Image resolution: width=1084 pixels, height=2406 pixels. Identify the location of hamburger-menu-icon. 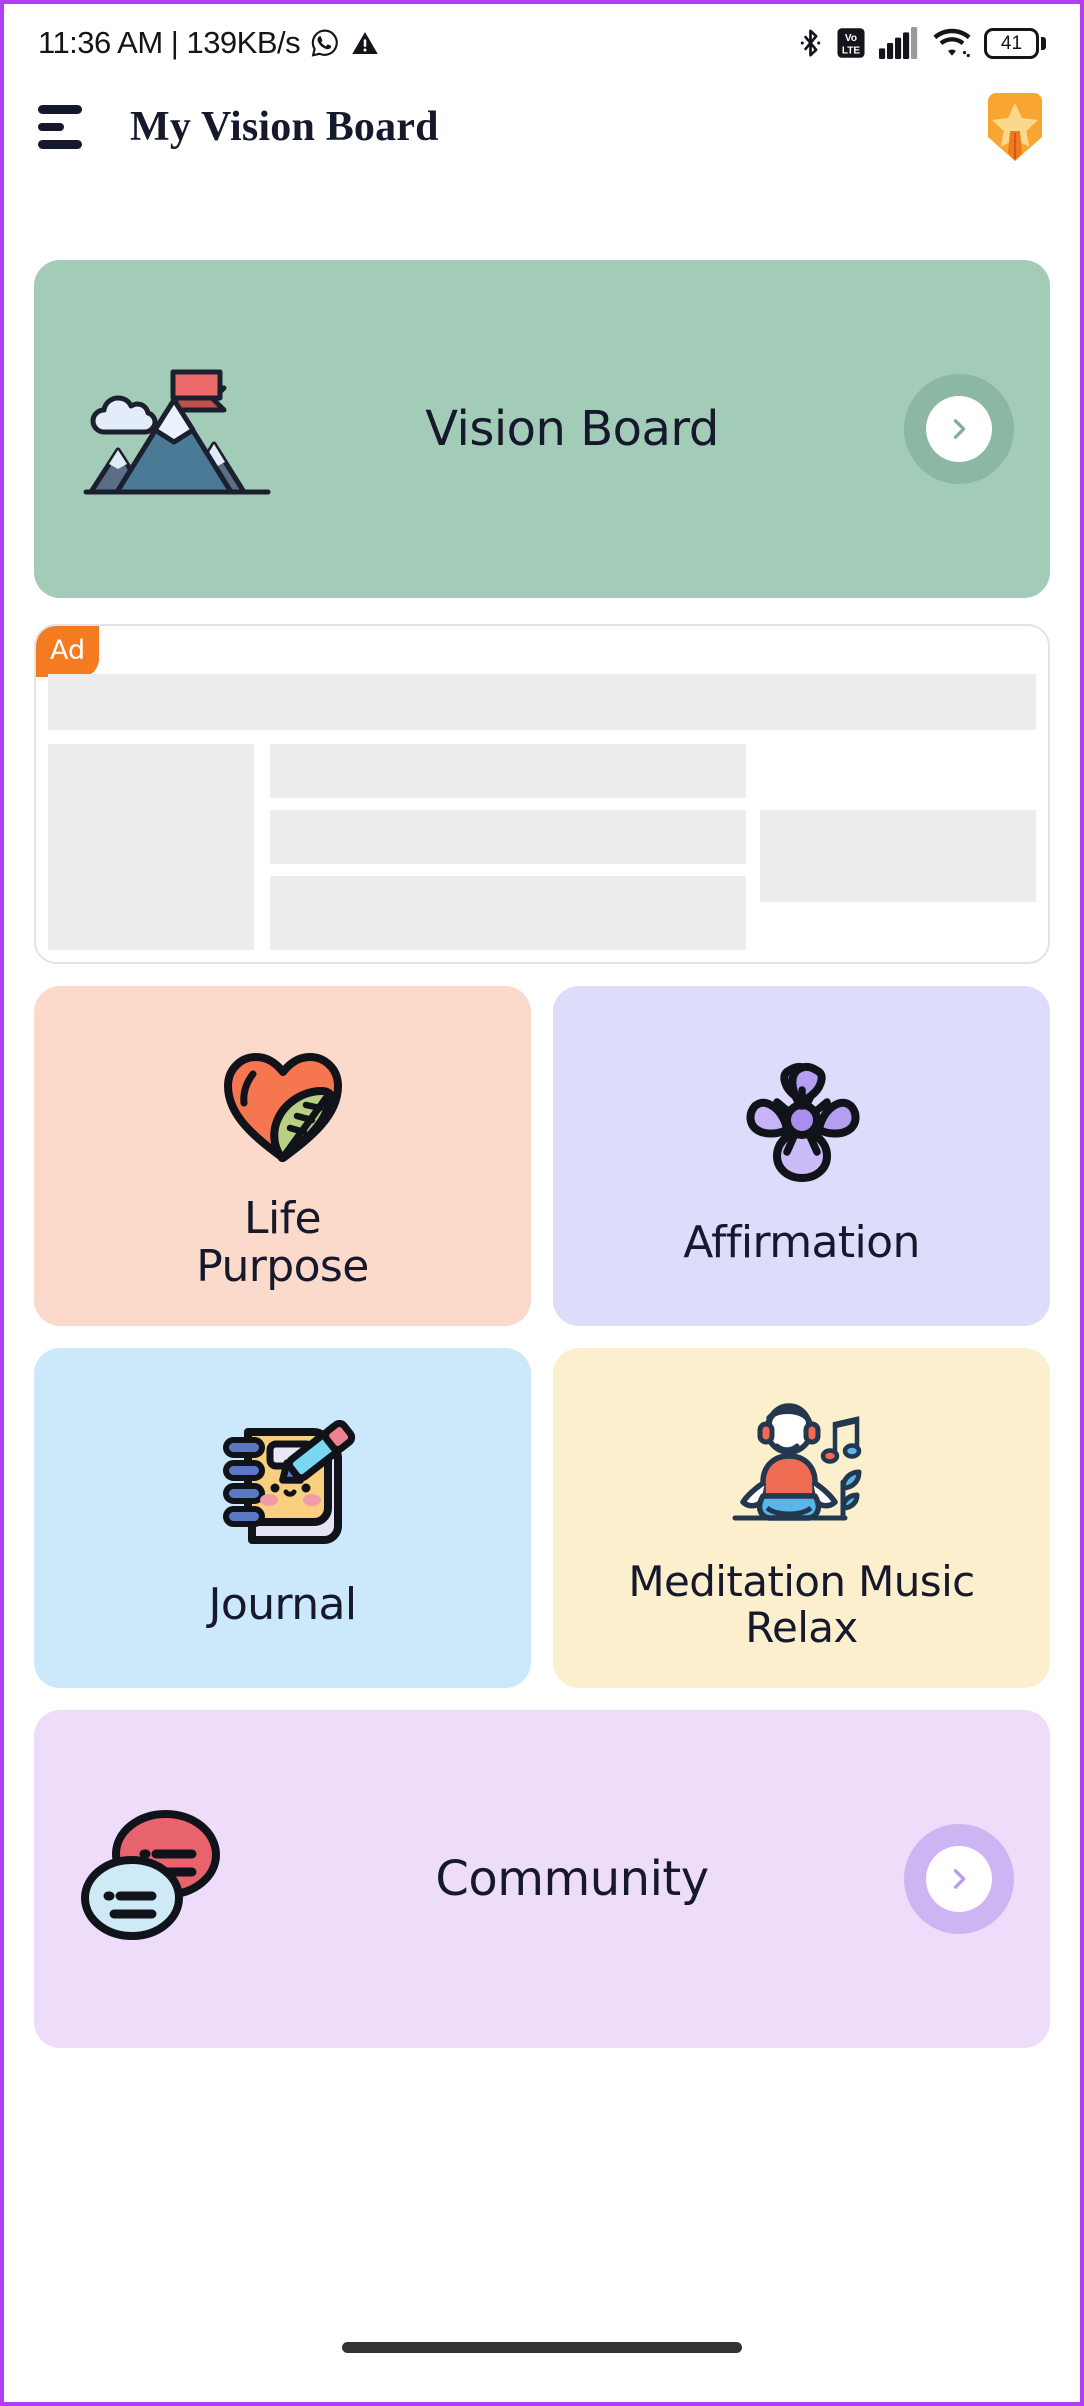
(60, 127).